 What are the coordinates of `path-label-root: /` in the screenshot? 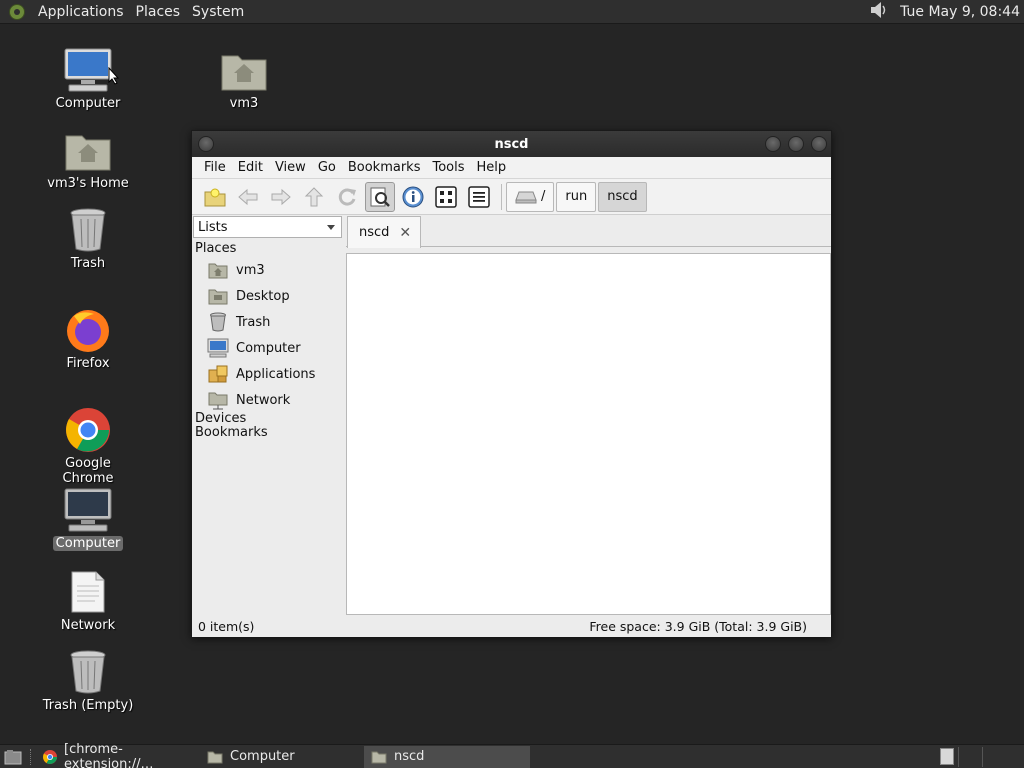 It's located at (543, 196).